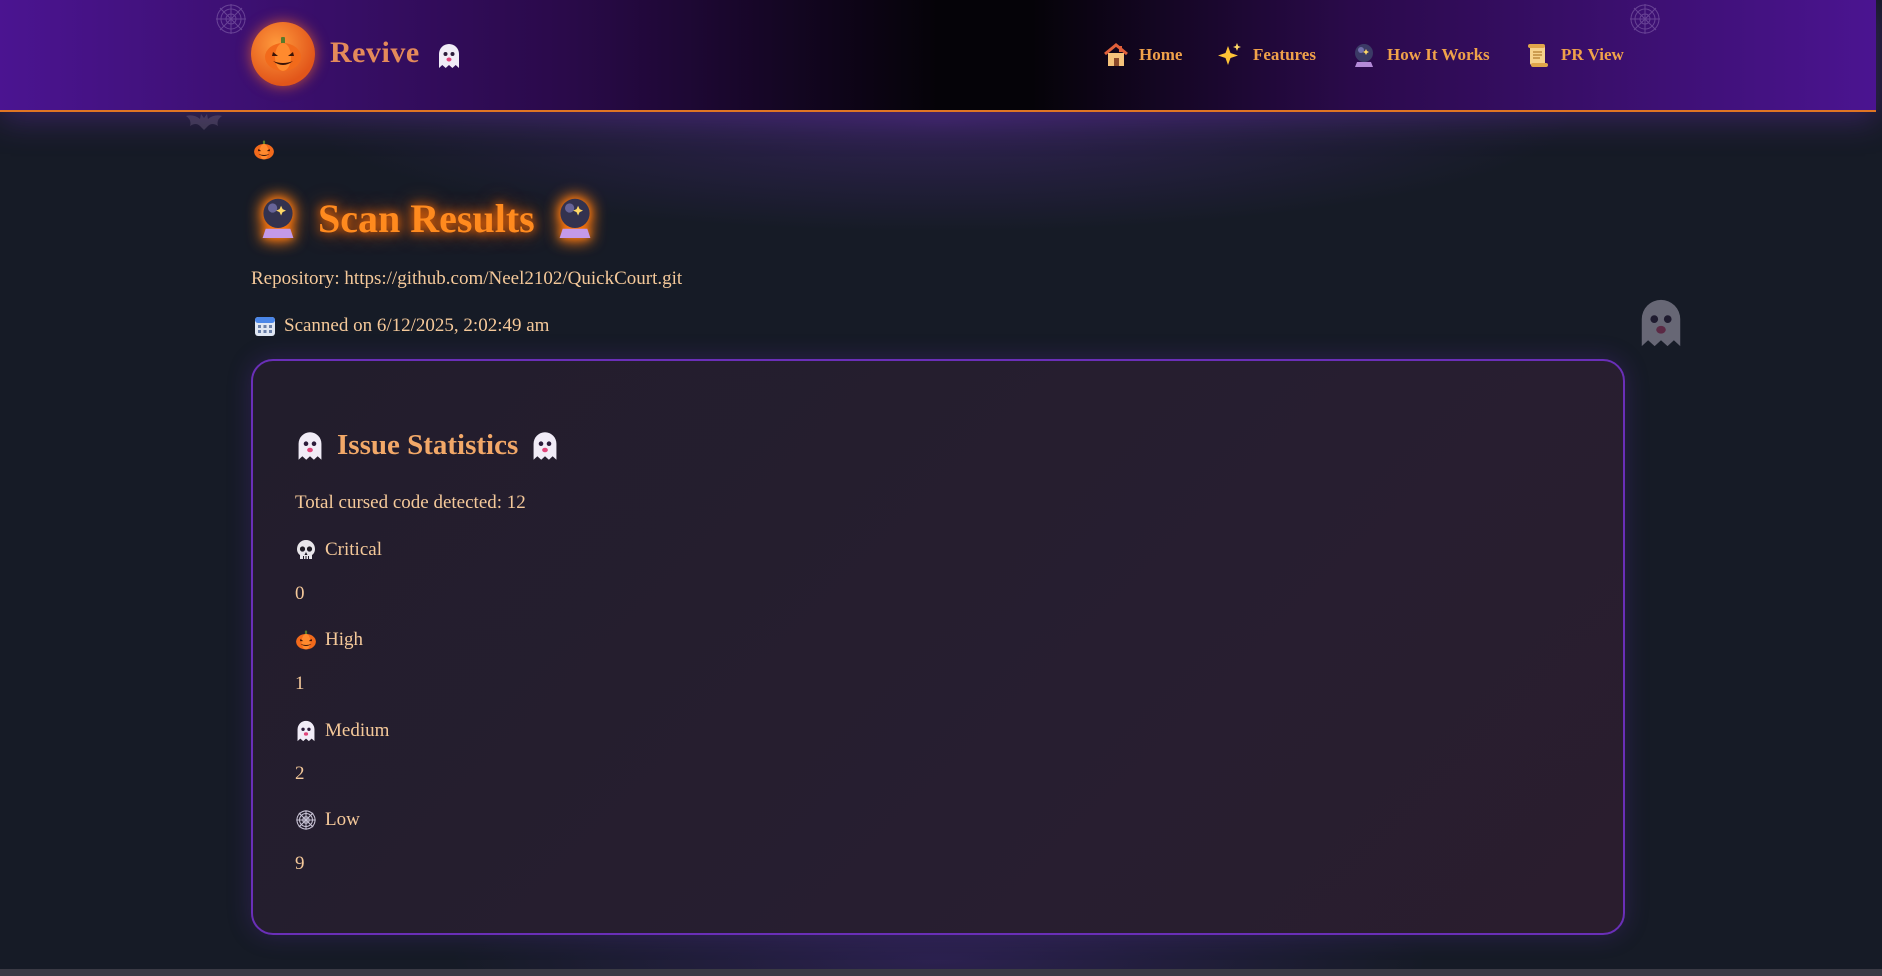 The height and width of the screenshot is (976, 1882). I want to click on severity-medium-label: Medium, so click(342, 731).